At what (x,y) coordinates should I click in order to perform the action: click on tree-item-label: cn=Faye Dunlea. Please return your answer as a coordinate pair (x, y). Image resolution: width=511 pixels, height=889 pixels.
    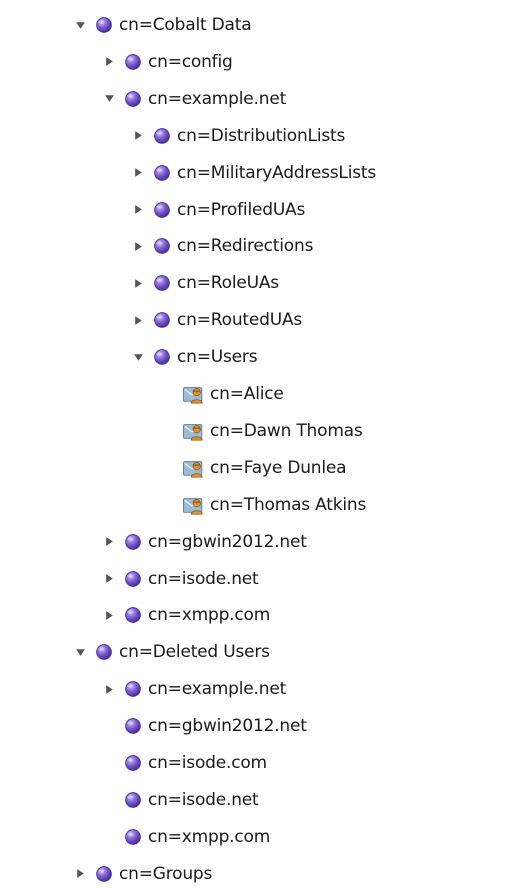
    Looking at the image, I should click on (278, 467).